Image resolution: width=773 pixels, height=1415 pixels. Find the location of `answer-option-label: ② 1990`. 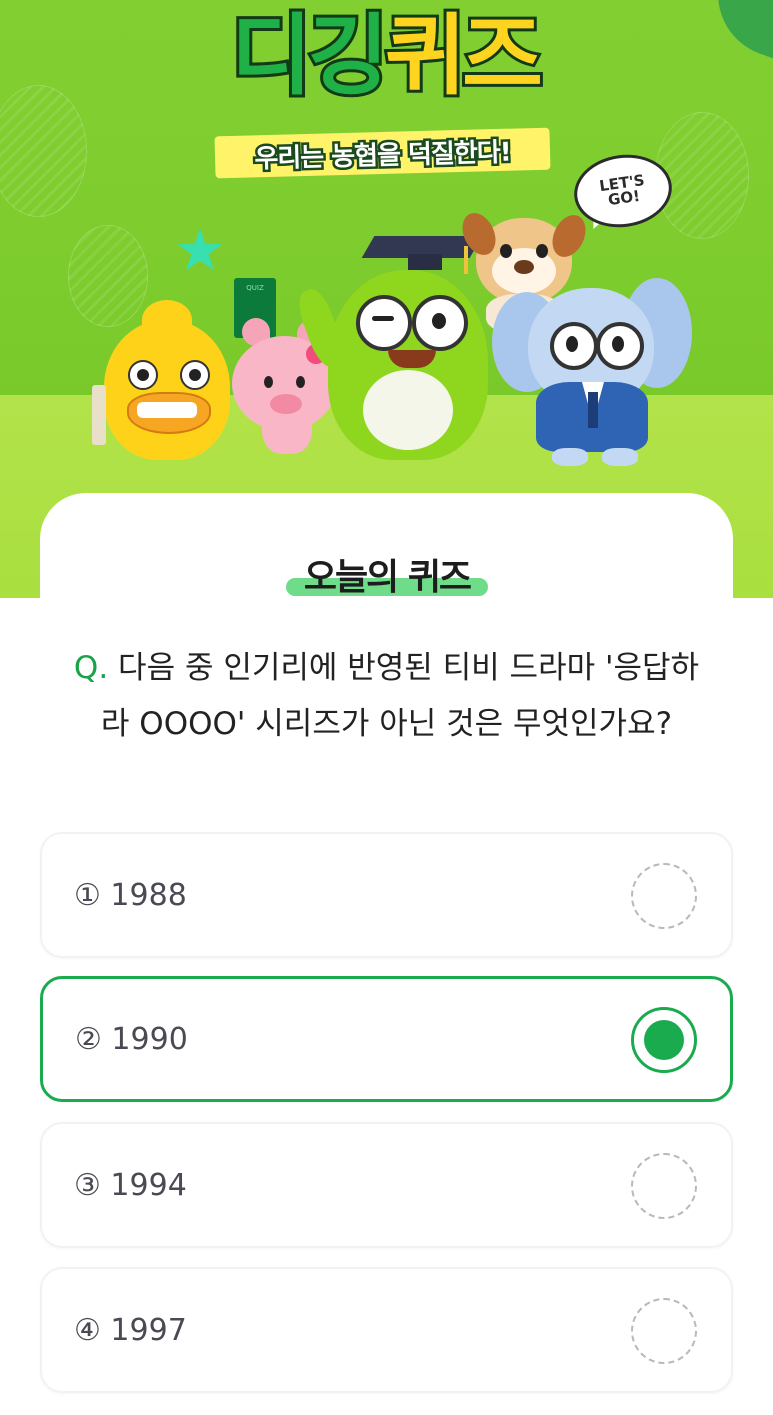

answer-option-label: ② 1990 is located at coordinates (131, 1039).